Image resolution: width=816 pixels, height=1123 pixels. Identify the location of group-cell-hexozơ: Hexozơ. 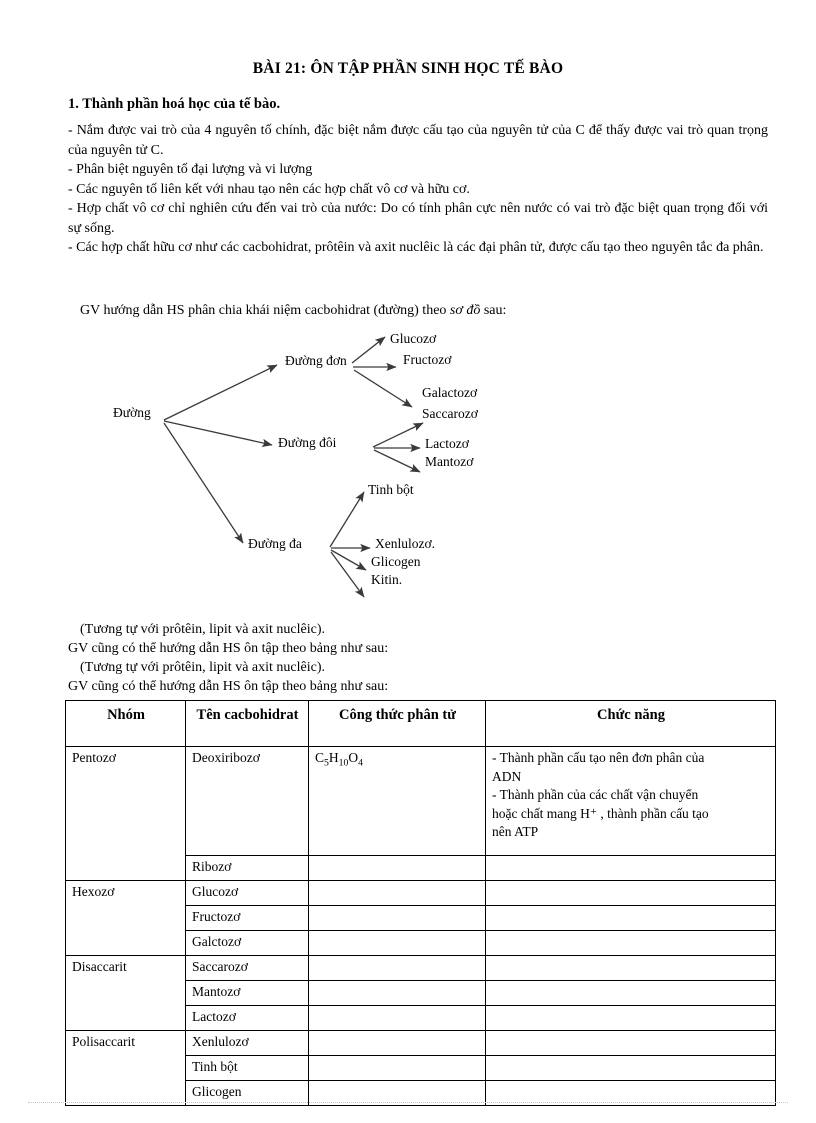
(125, 918).